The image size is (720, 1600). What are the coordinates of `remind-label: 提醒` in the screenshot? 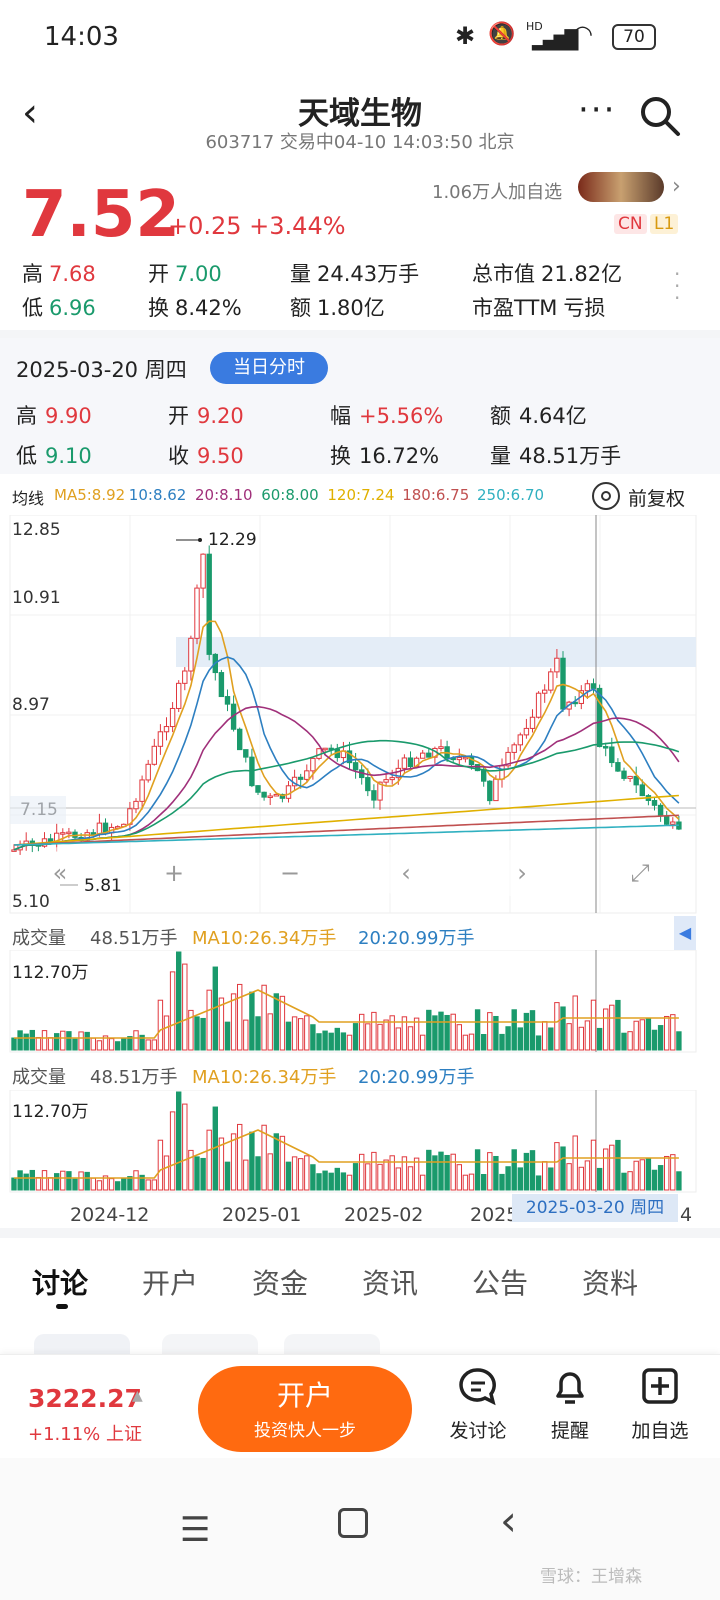 It's located at (569, 1431).